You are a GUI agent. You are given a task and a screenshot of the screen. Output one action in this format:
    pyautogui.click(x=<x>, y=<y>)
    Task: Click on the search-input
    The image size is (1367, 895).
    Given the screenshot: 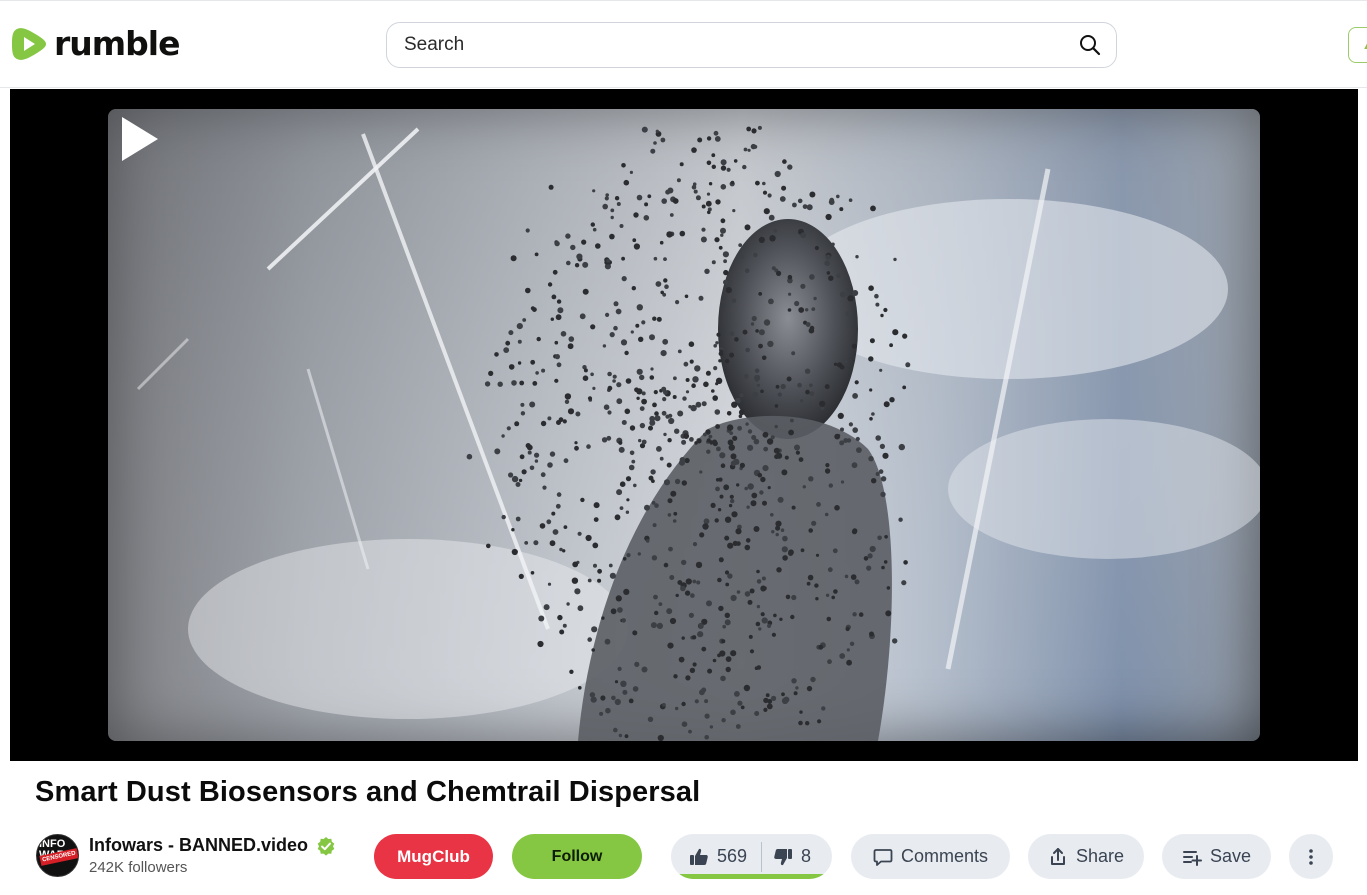 What is the action you would take?
    pyautogui.click(x=741, y=45)
    